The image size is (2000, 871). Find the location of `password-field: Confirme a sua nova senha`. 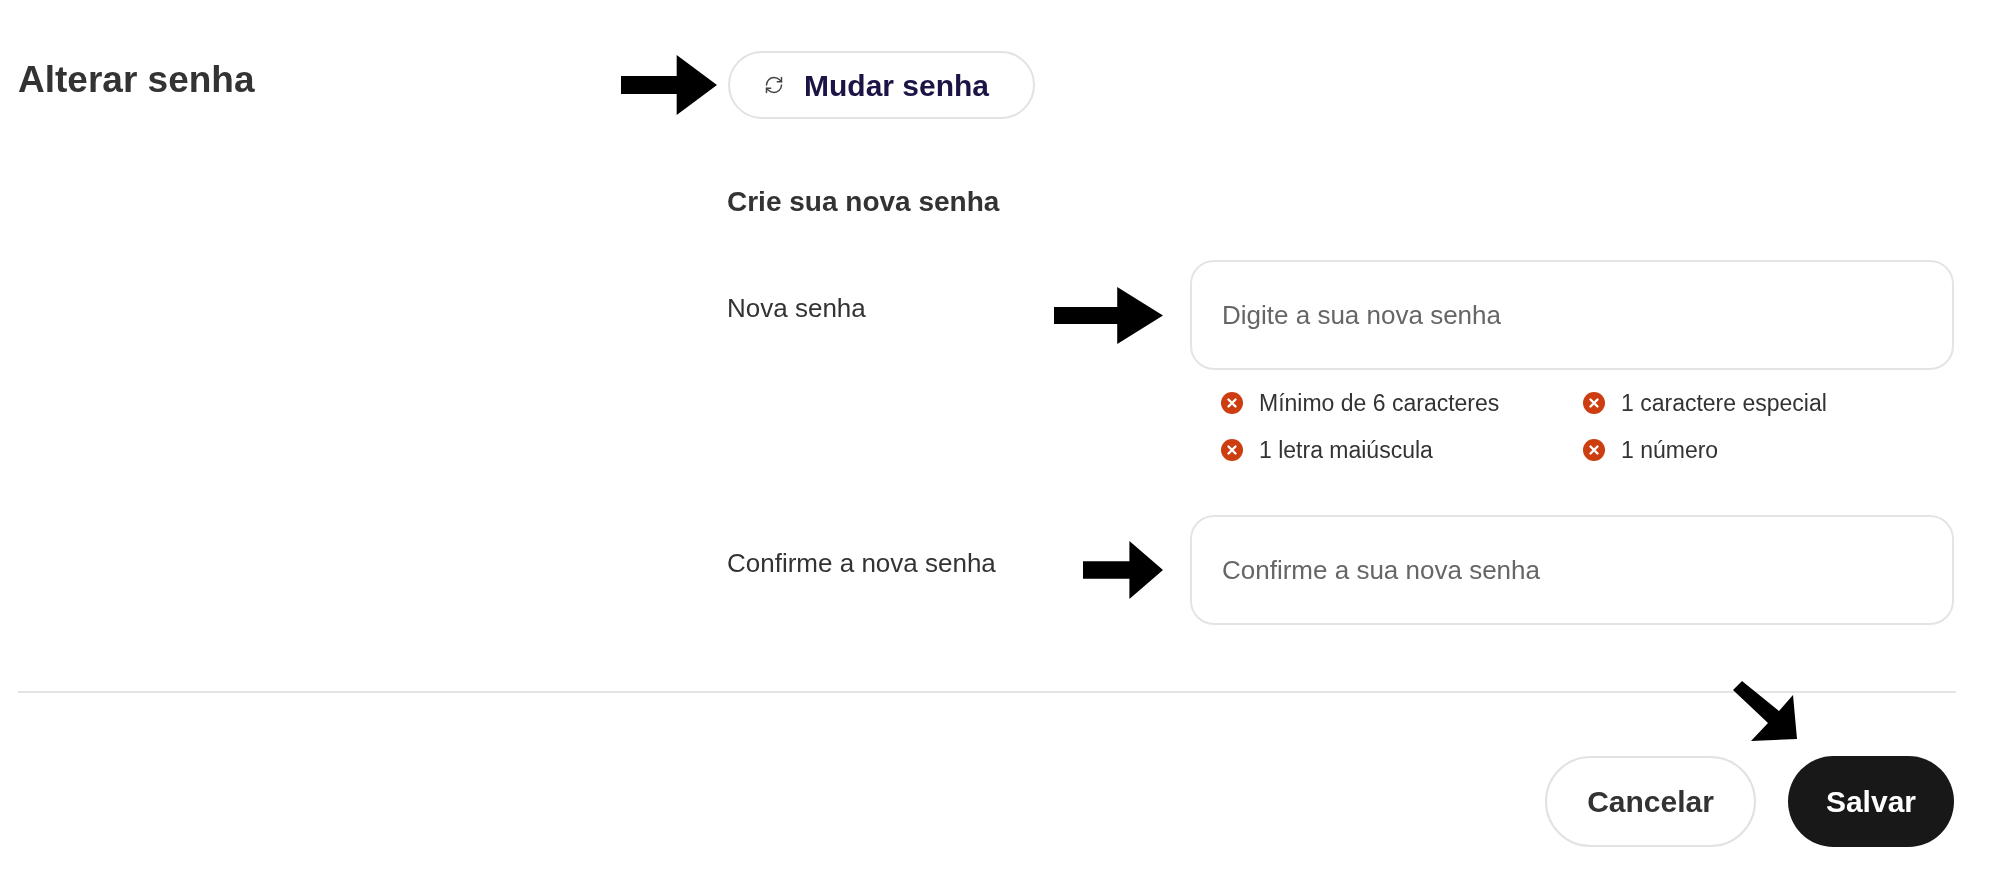

password-field: Confirme a sua nova senha is located at coordinates (1572, 570).